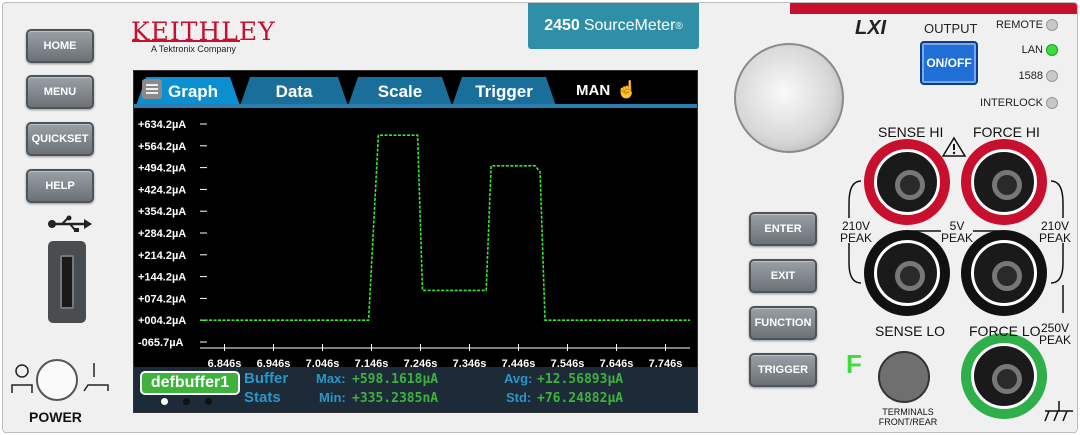 This screenshot has height=435, width=1080. I want to click on sense-lo-label: SENSE LO, so click(910, 331).